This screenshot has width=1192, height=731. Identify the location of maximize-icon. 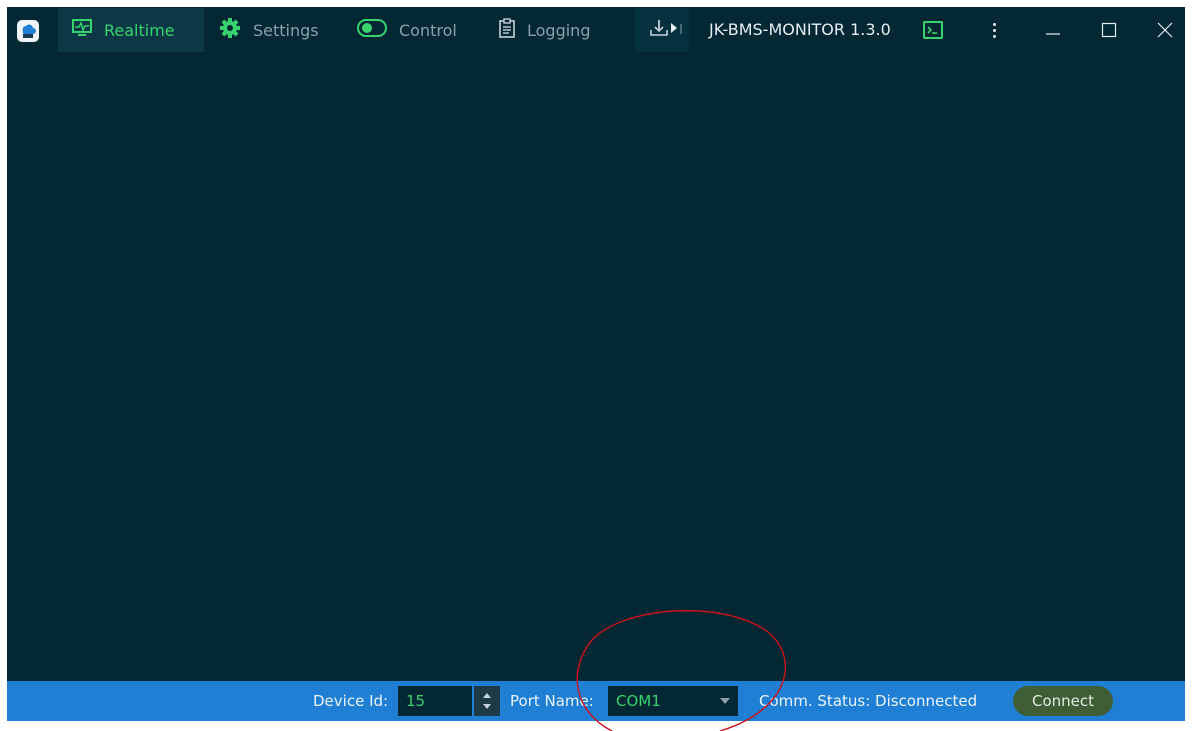
(1109, 30).